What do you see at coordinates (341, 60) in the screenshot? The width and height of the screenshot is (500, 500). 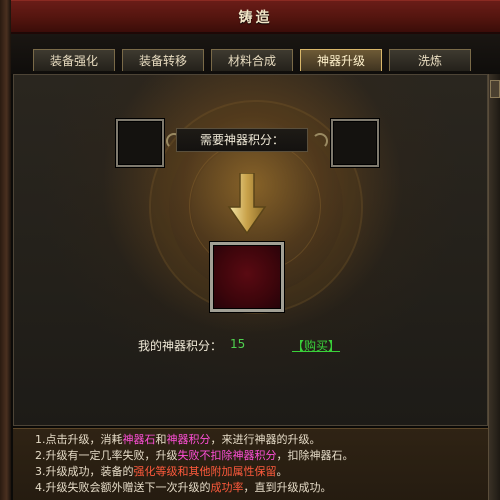 I see `tab-artifact-upgrade: 神器升级` at bounding box center [341, 60].